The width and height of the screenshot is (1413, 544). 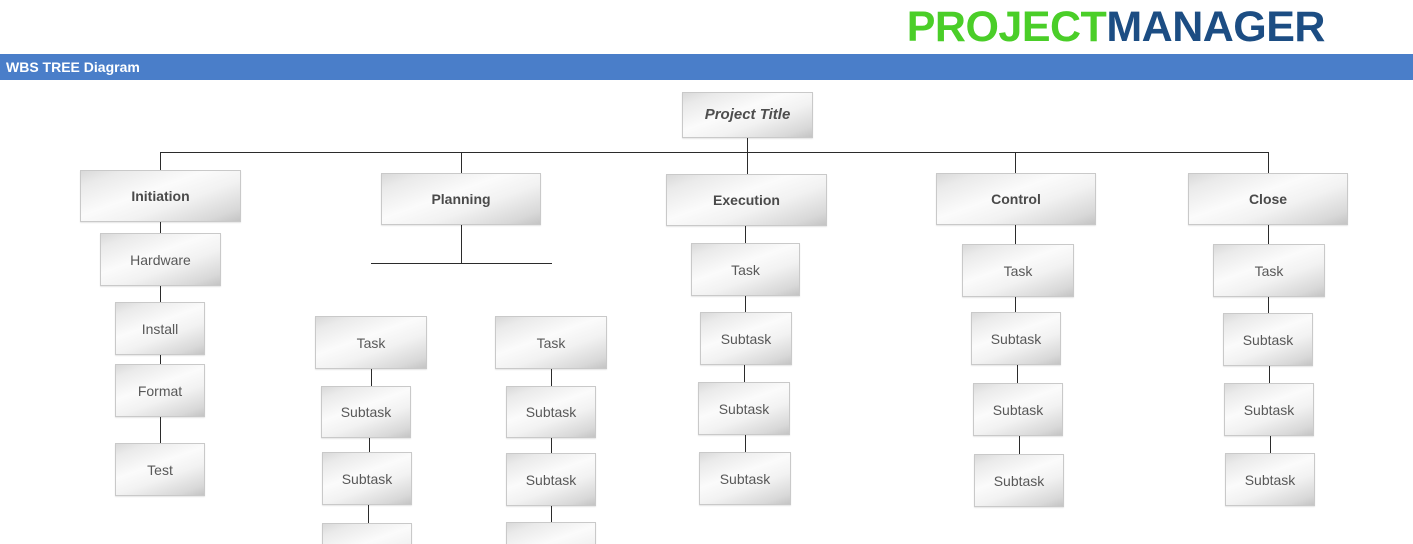 I want to click on connector-root-stem, so click(x=747, y=145).